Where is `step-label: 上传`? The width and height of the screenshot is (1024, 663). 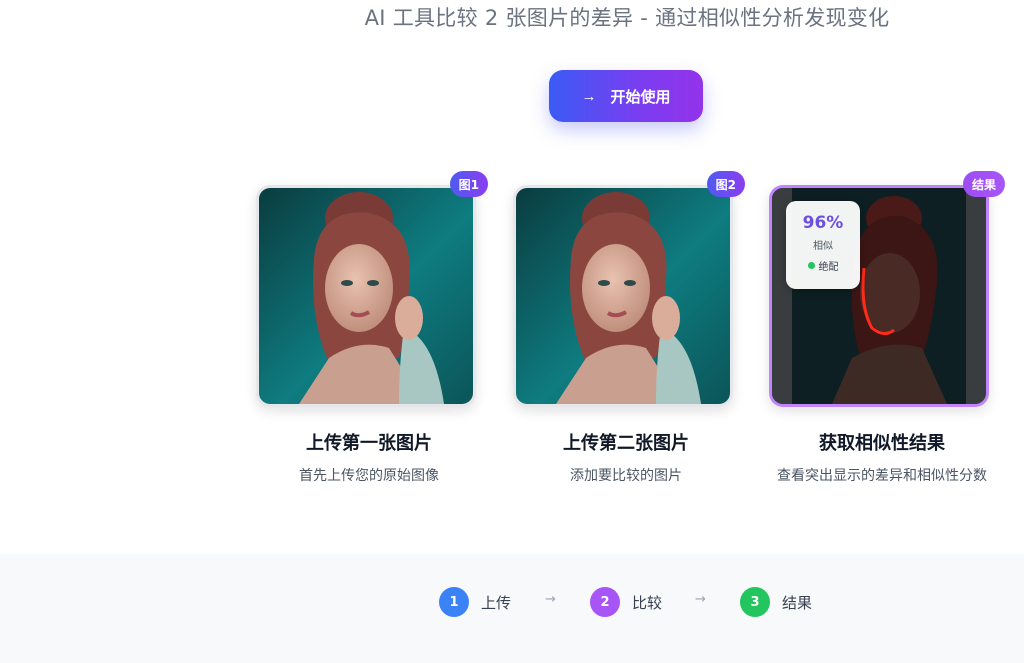 step-label: 上传 is located at coordinates (496, 602).